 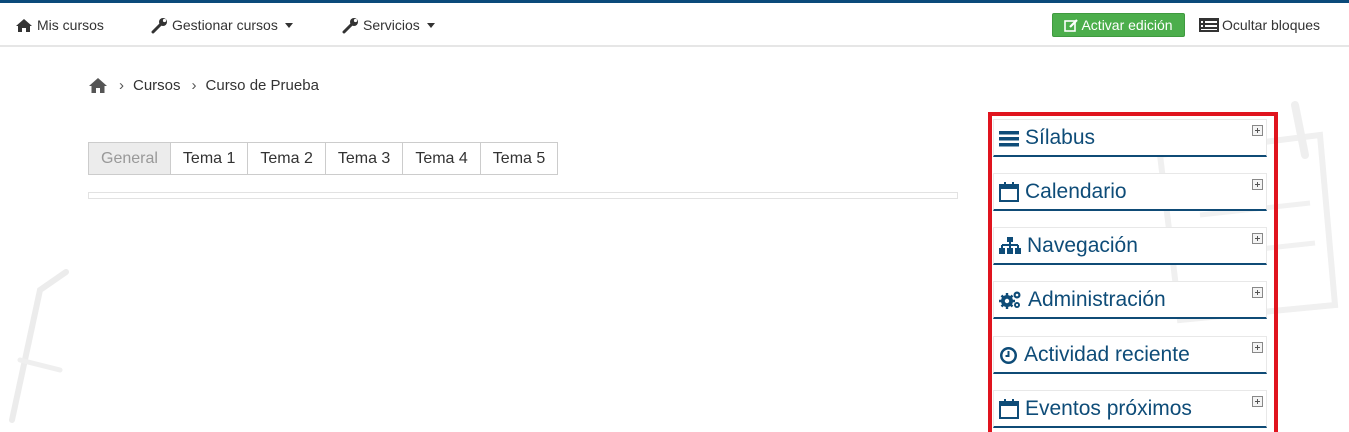 I want to click on tab-tema-5: Tema 5, so click(x=519, y=158).